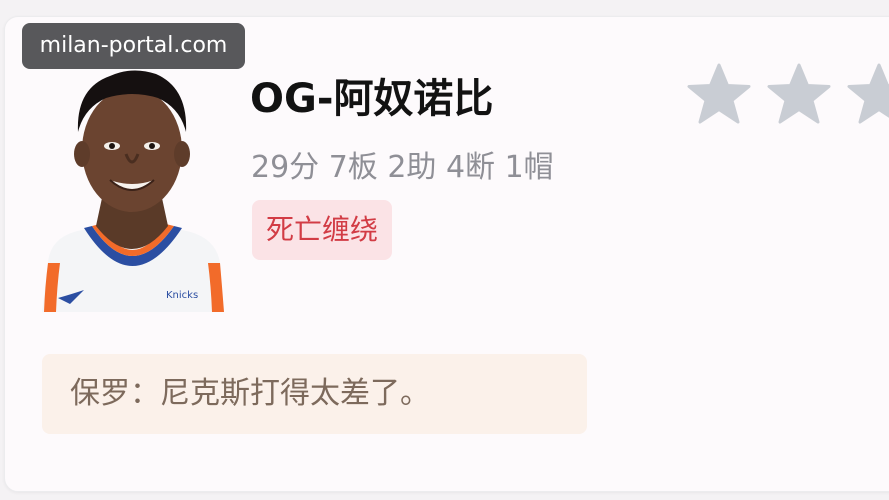  I want to click on player-avatar: Knicks, so click(132, 185).